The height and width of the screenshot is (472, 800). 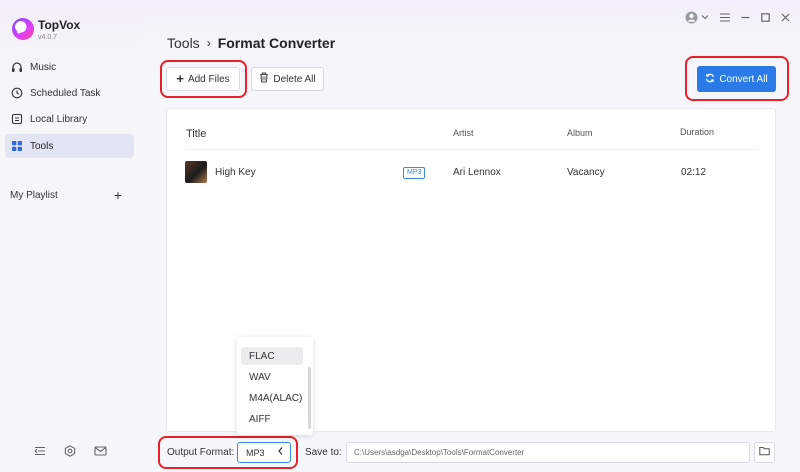 I want to click on track-album: Vacancy, so click(x=586, y=172).